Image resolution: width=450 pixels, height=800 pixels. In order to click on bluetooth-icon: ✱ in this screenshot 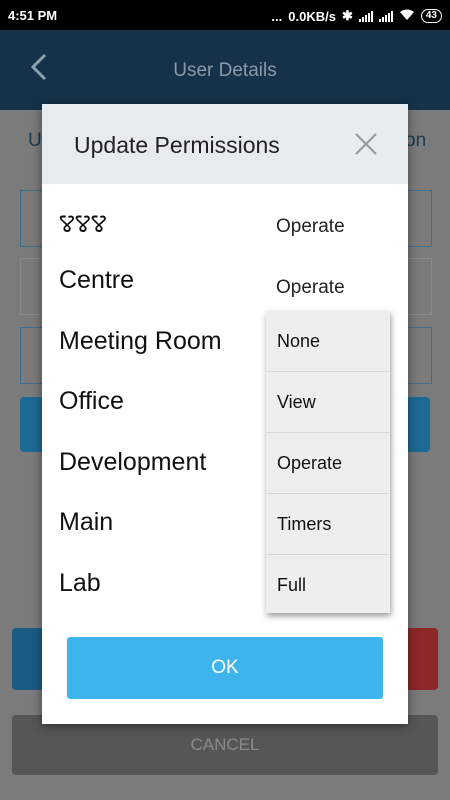, I will do `click(347, 15)`.